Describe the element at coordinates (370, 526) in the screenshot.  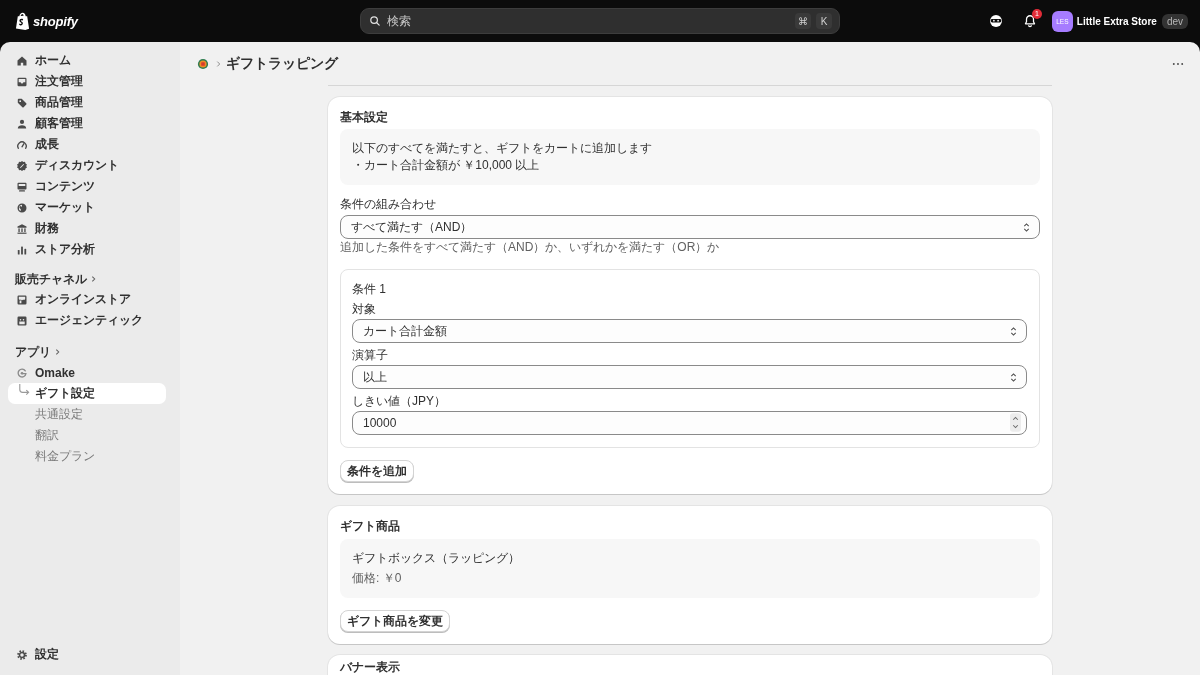
I see `card-title: ギフト商品` at that location.